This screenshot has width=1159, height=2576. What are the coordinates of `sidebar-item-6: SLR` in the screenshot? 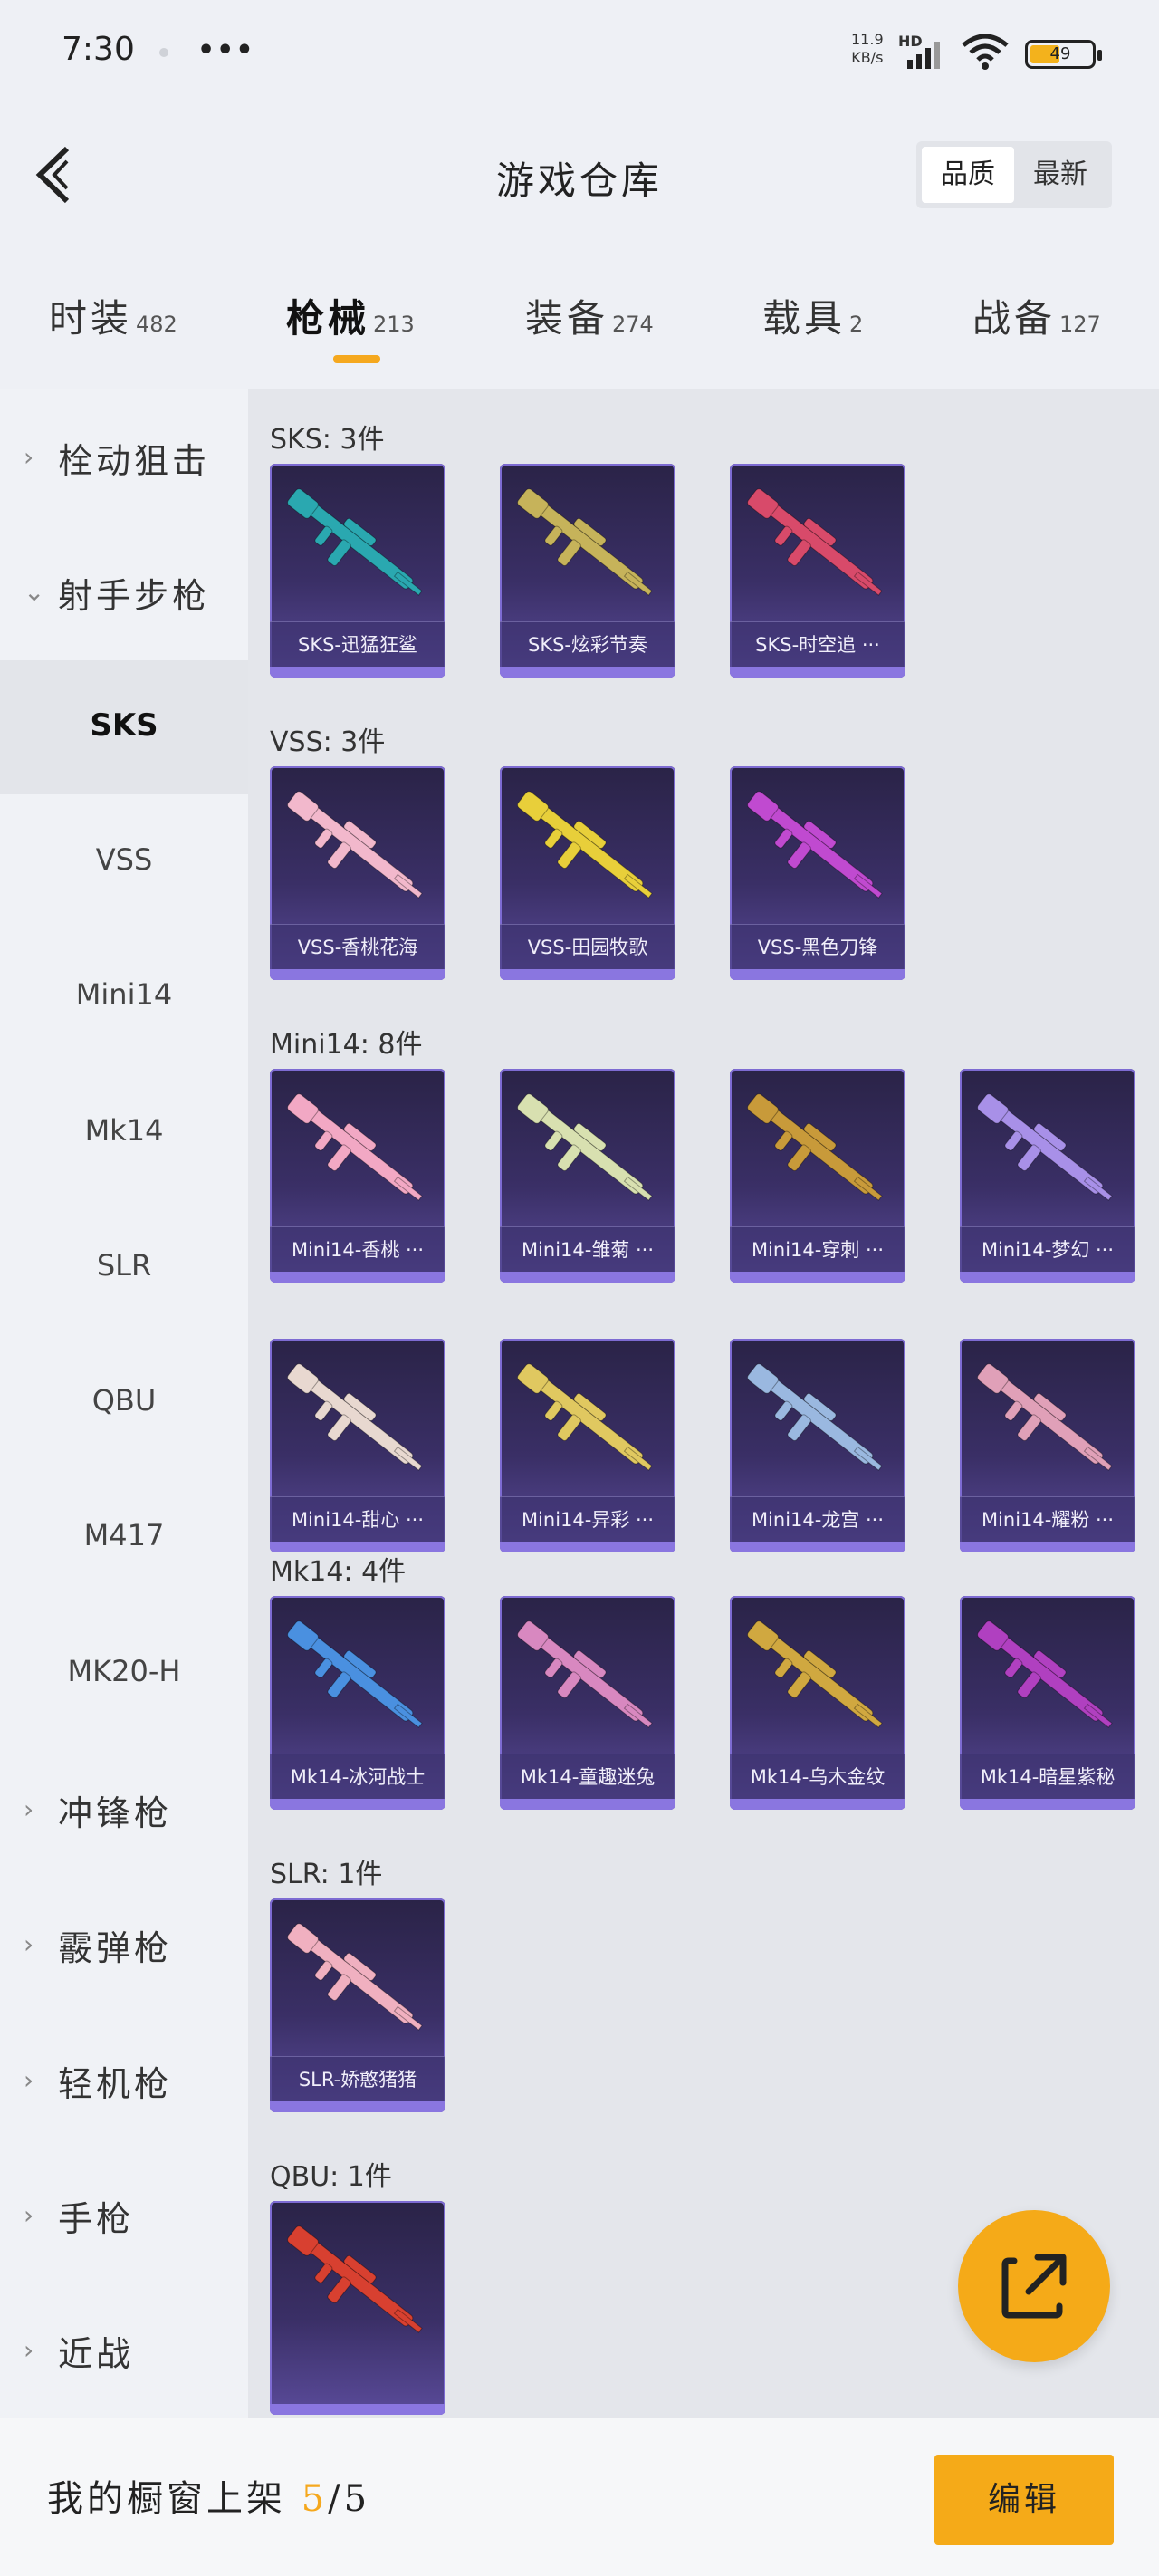 It's located at (124, 1268).